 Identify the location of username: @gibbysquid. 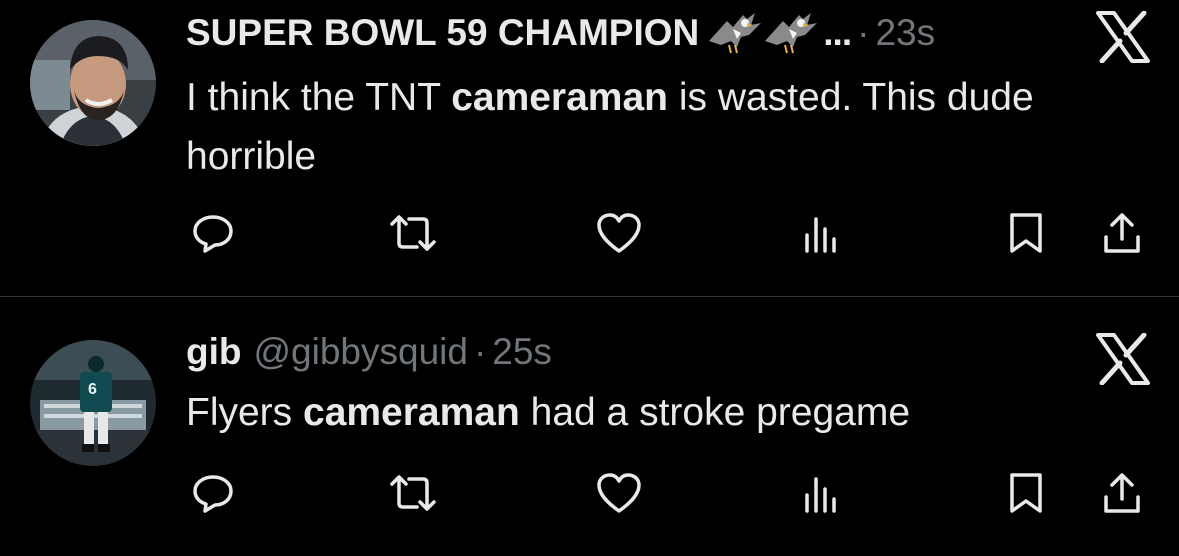
(360, 352).